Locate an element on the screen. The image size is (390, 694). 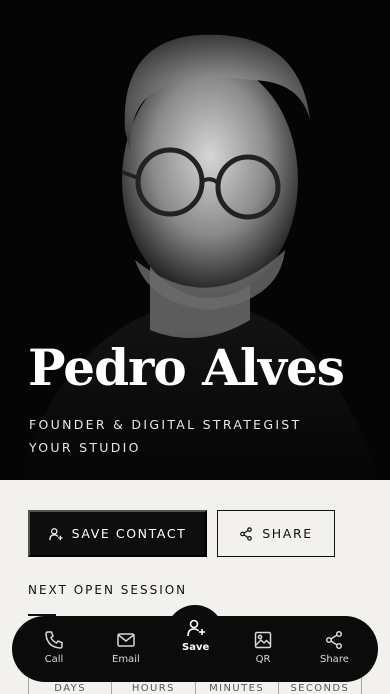
dock-email-button: Email is located at coordinates (126, 647).